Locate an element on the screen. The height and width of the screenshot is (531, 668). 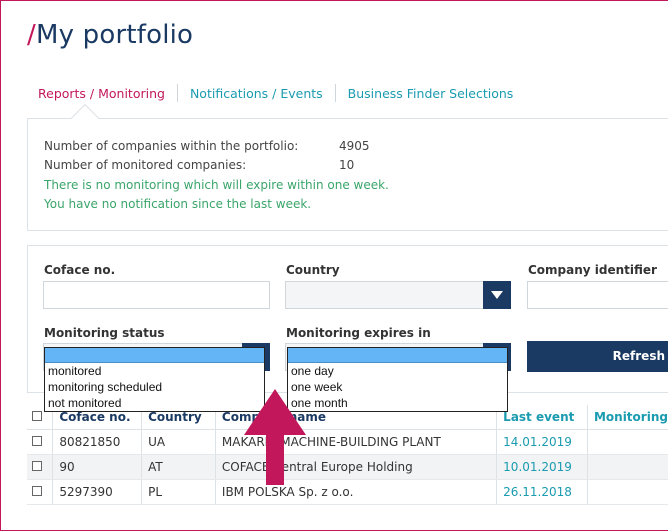
cell-country: AT is located at coordinates (178, 467).